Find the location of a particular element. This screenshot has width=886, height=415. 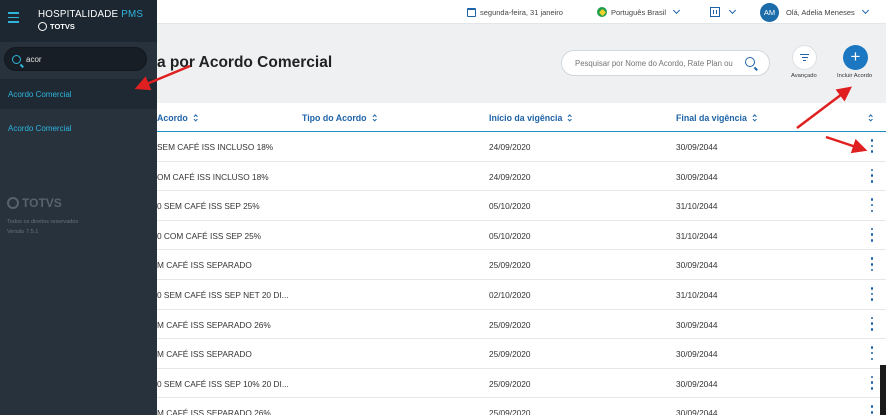

language-selector: Português Brasil is located at coordinates (639, 12).